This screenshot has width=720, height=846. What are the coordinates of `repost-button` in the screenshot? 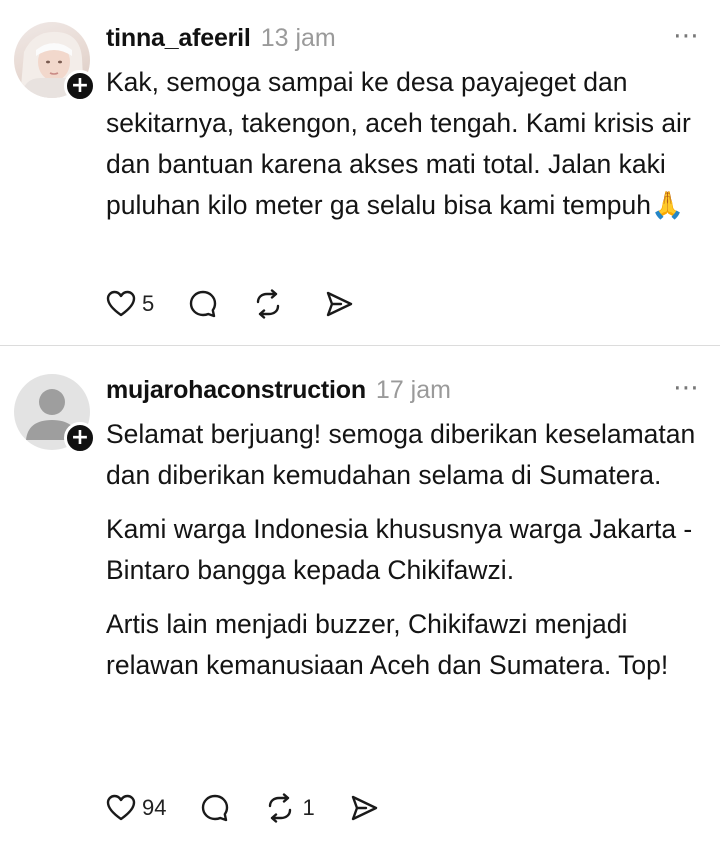 It's located at (271, 304).